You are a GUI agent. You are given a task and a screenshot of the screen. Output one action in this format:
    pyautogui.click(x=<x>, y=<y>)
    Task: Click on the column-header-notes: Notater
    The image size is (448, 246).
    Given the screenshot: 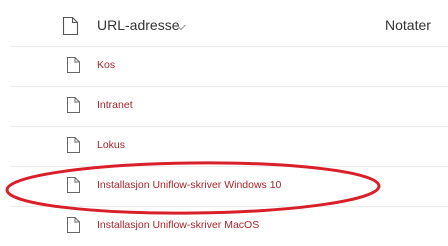 What is the action you would take?
    pyautogui.click(x=408, y=25)
    